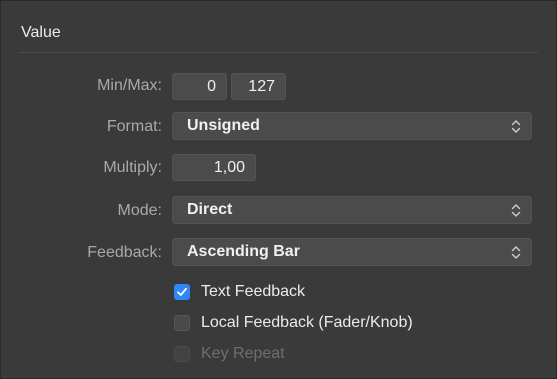 The image size is (557, 379). Describe the element at coordinates (182, 354) in the screenshot. I see `key-repeat-checkbox` at that location.